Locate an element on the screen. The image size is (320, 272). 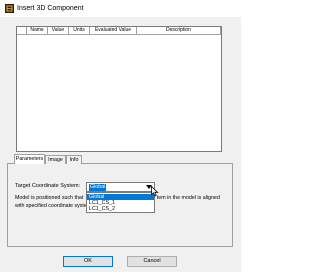
target-coordinate-system-label: Target Coordinate System: is located at coordinates (48, 186).